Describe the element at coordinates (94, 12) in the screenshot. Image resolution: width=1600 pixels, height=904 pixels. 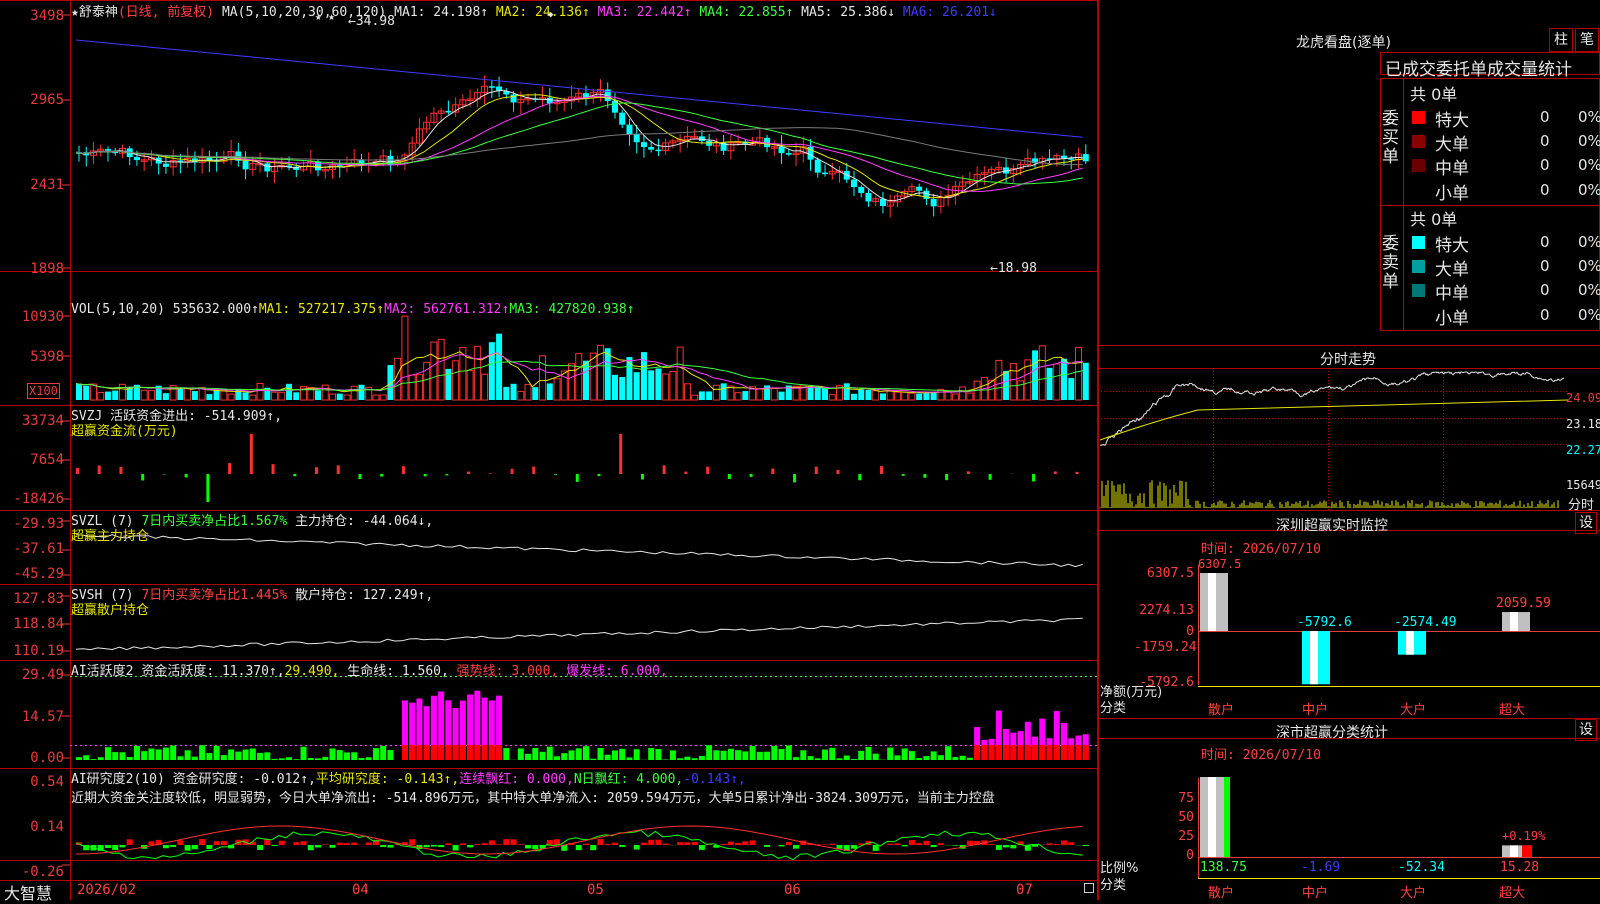
I see `stock-name: ★舒泰神` at that location.